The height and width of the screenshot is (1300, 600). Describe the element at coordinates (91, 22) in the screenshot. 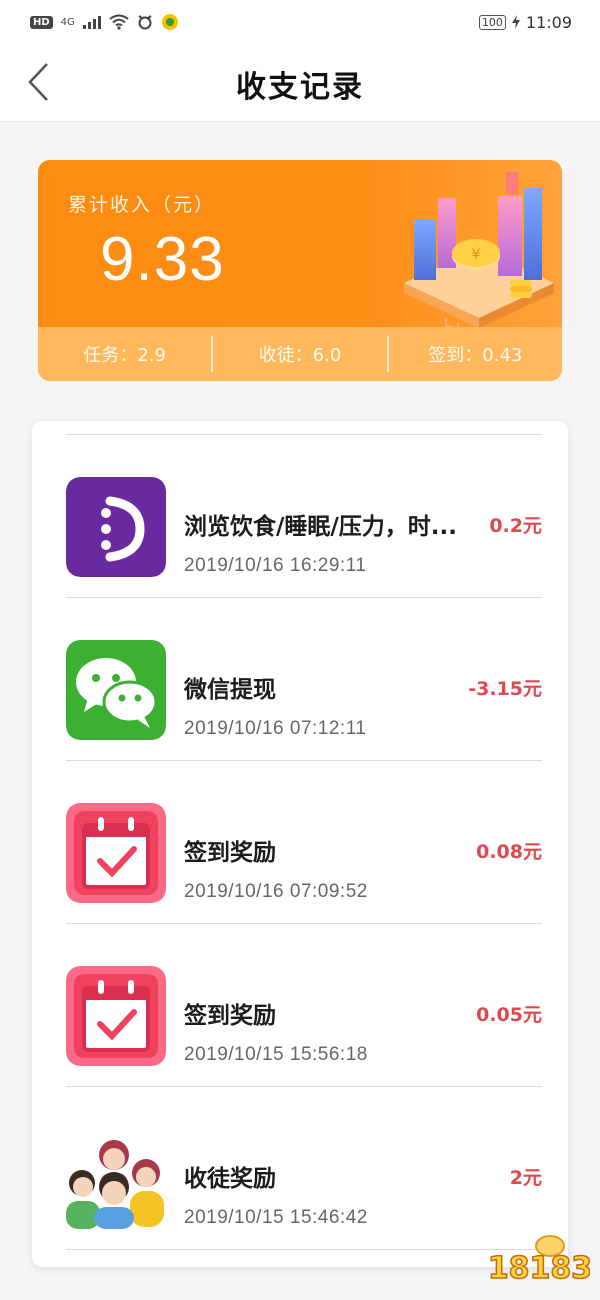

I see `signal-icon` at that location.